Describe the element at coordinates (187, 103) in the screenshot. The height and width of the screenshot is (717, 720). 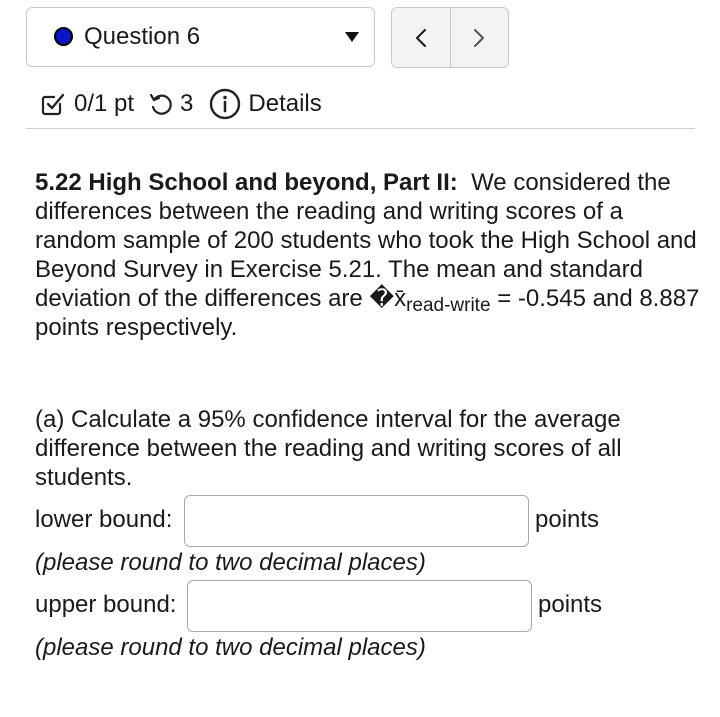
I see `attempts-count: 3` at that location.